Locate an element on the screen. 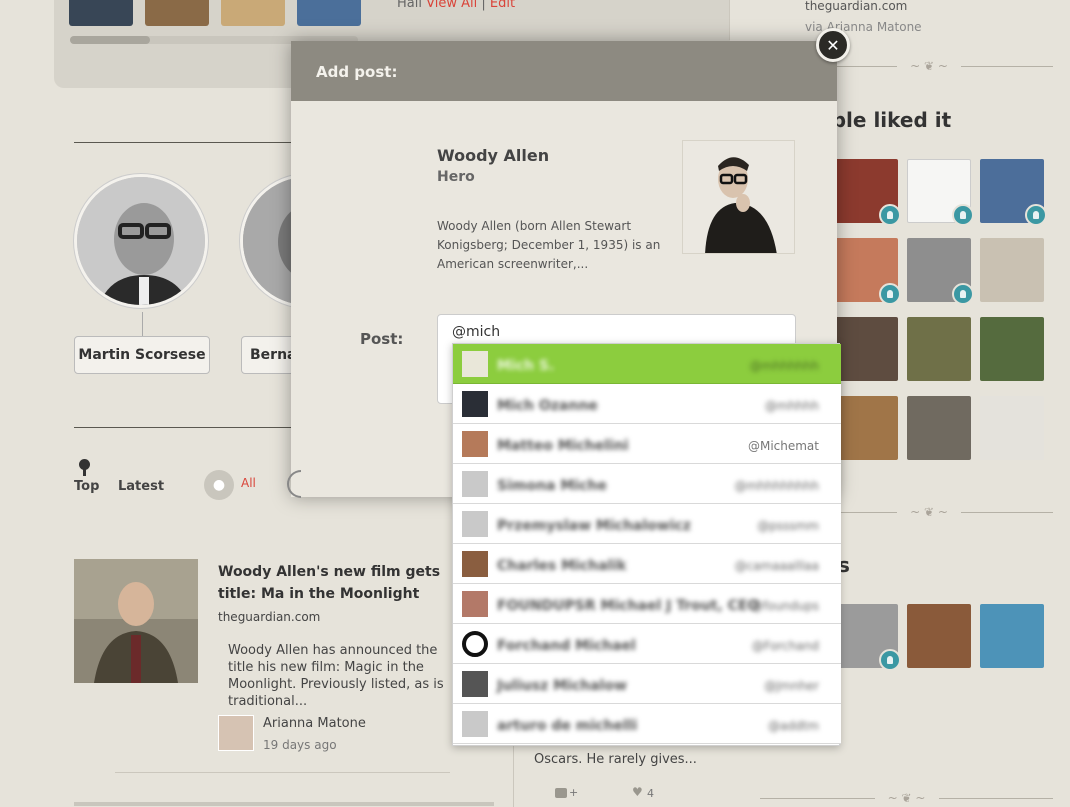 Image resolution: width=1070 pixels, height=807 pixels. close-icon: ✕ is located at coordinates (833, 45).